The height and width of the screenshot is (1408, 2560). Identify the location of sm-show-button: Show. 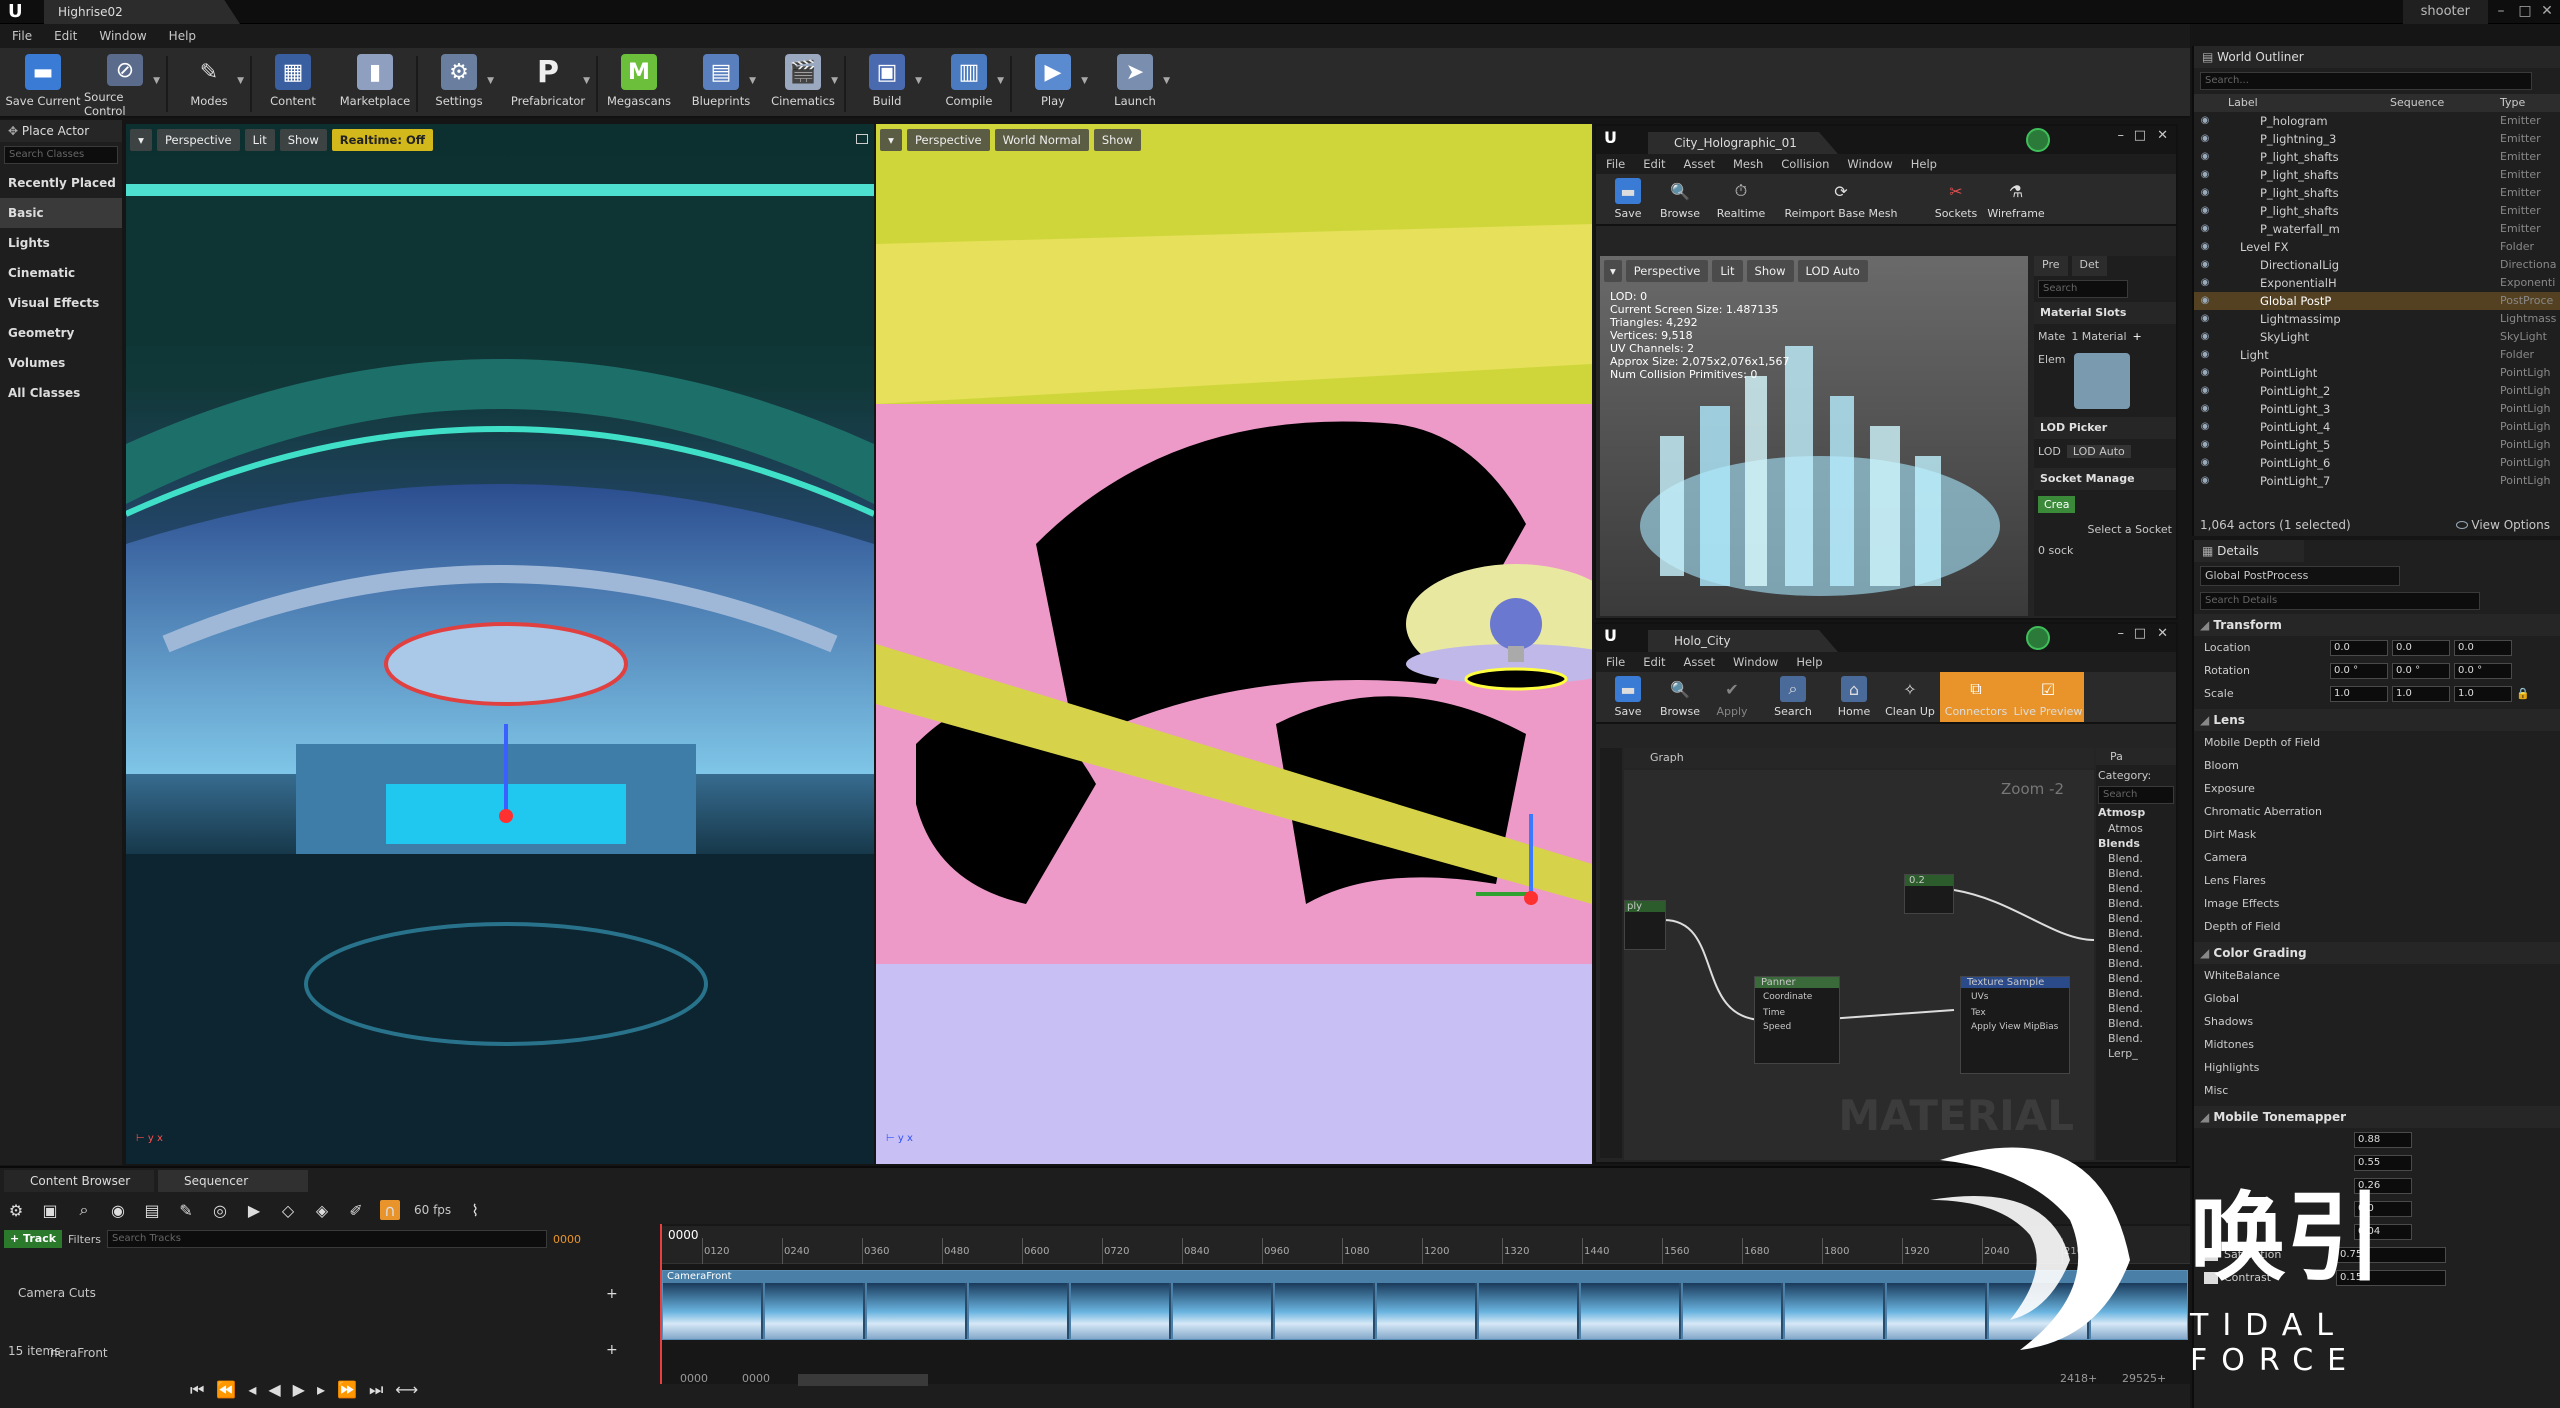
(1770, 271).